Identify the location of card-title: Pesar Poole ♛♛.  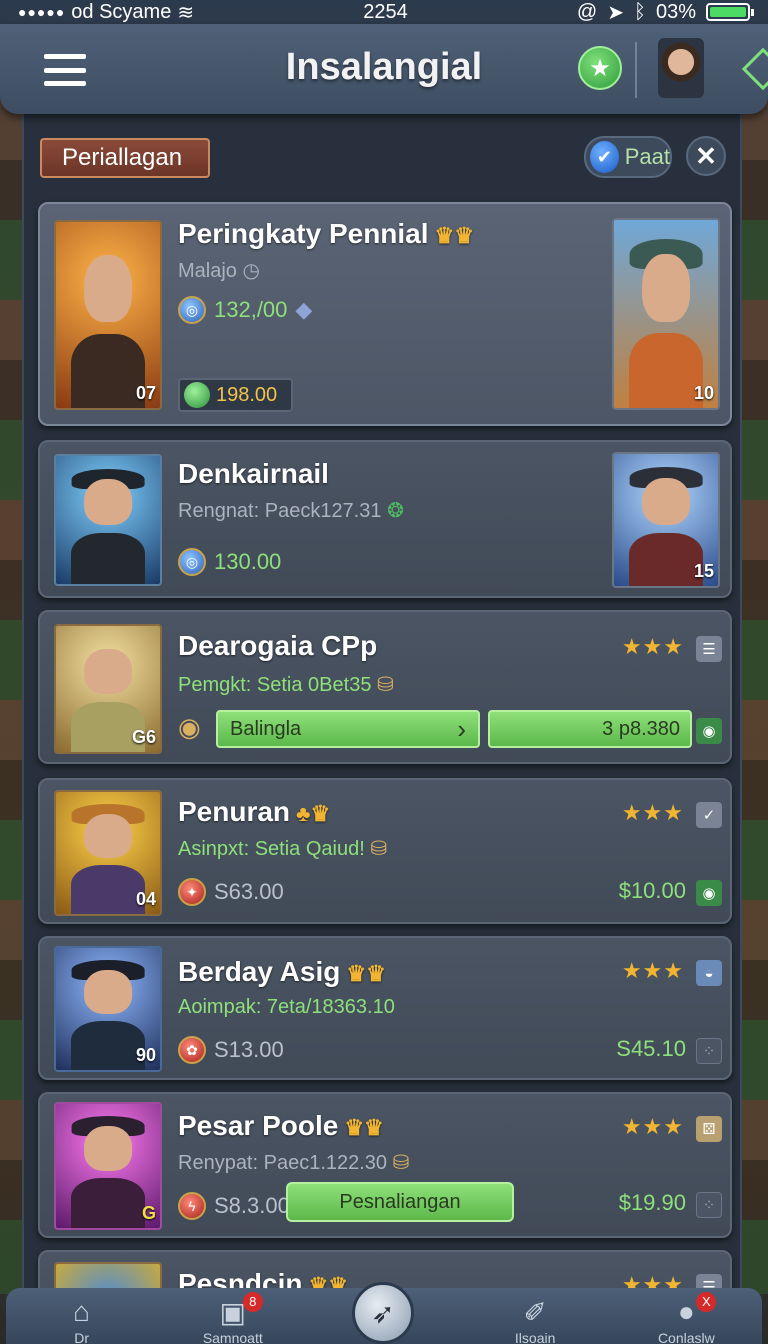
(281, 1125).